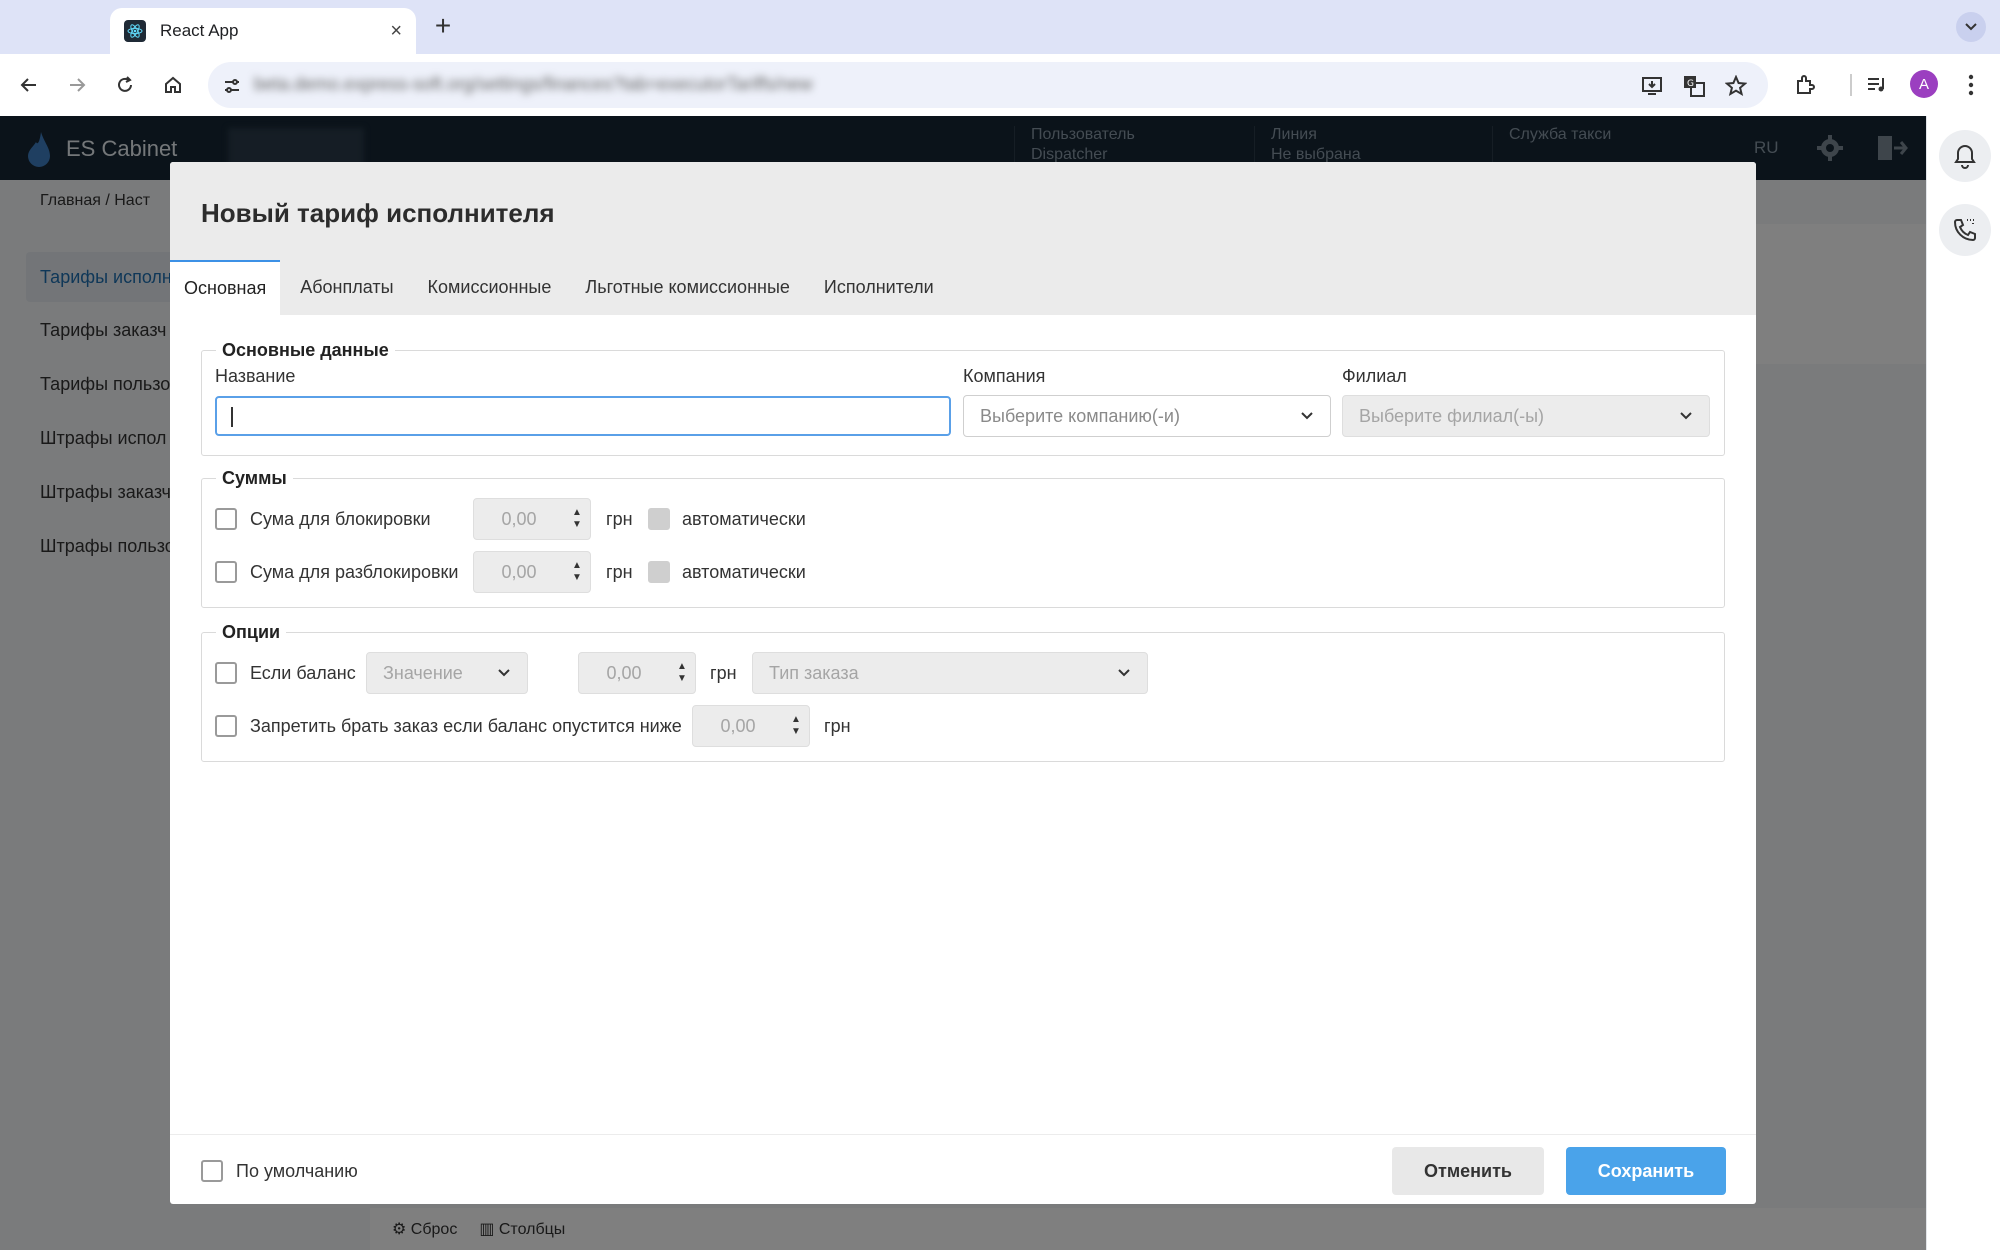 This screenshot has height=1250, width=2000. Describe the element at coordinates (1971, 27) in the screenshot. I see `tab-search-chevron-icon` at that location.